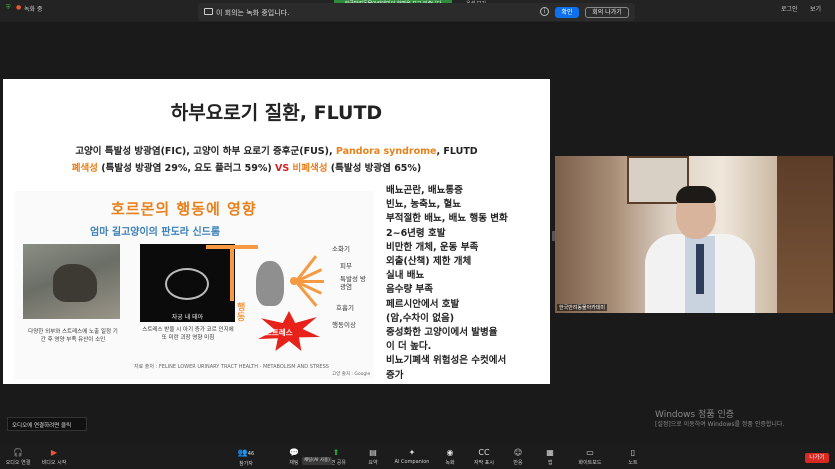 The height and width of the screenshot is (469, 835). Describe the element at coordinates (84, 168) in the screenshot. I see `obstructive-label: 폐색성` at that location.